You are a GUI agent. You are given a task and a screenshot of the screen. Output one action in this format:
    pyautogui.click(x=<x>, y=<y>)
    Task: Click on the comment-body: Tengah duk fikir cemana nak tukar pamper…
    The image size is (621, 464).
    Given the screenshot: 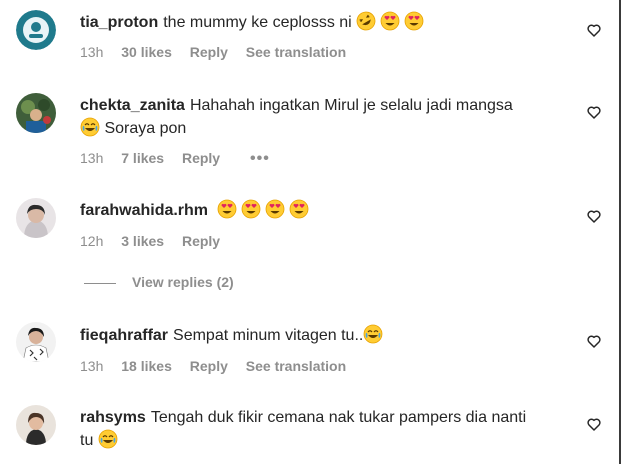 What is the action you would take?
    pyautogui.click(x=338, y=417)
    